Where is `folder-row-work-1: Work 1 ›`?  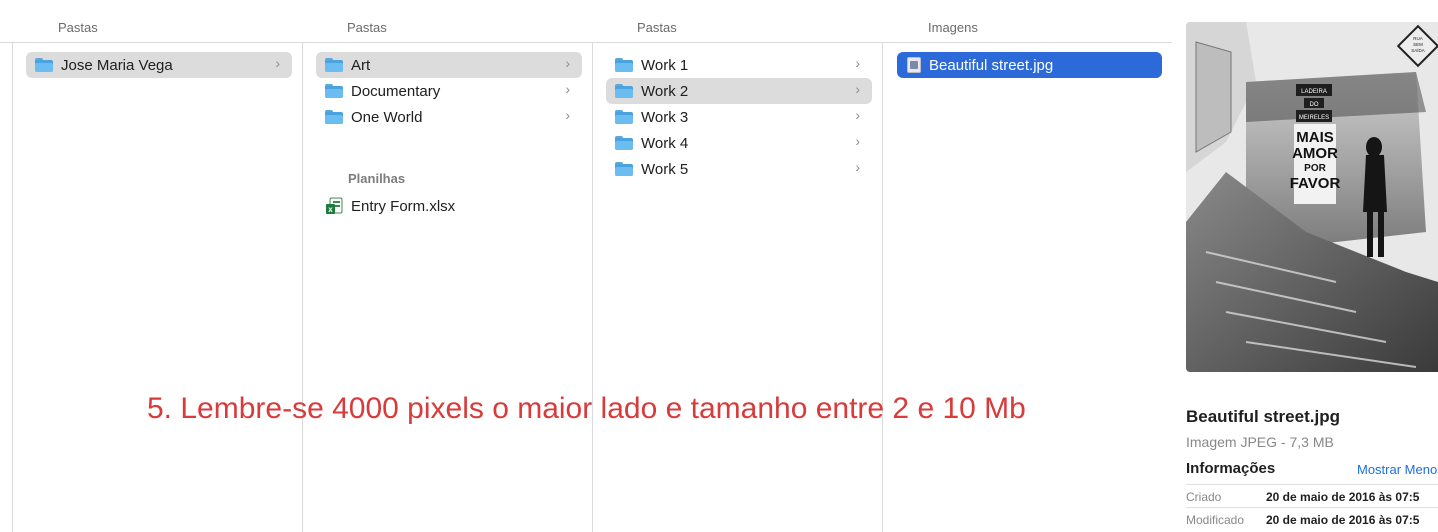
folder-row-work-1: Work 1 › is located at coordinates (739, 65).